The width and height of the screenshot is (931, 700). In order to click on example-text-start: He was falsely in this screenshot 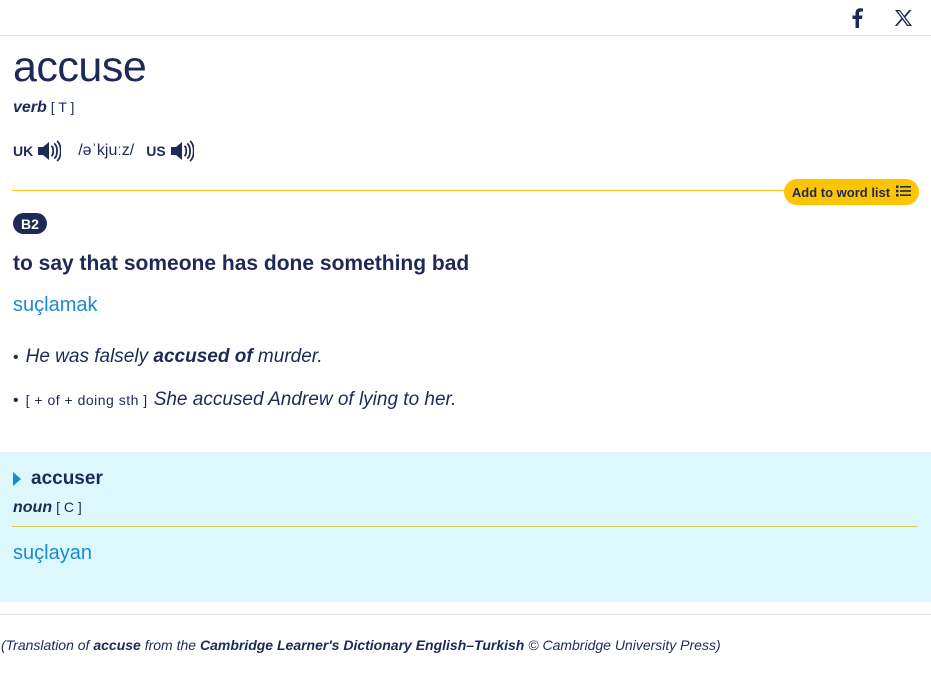, I will do `click(89, 356)`.